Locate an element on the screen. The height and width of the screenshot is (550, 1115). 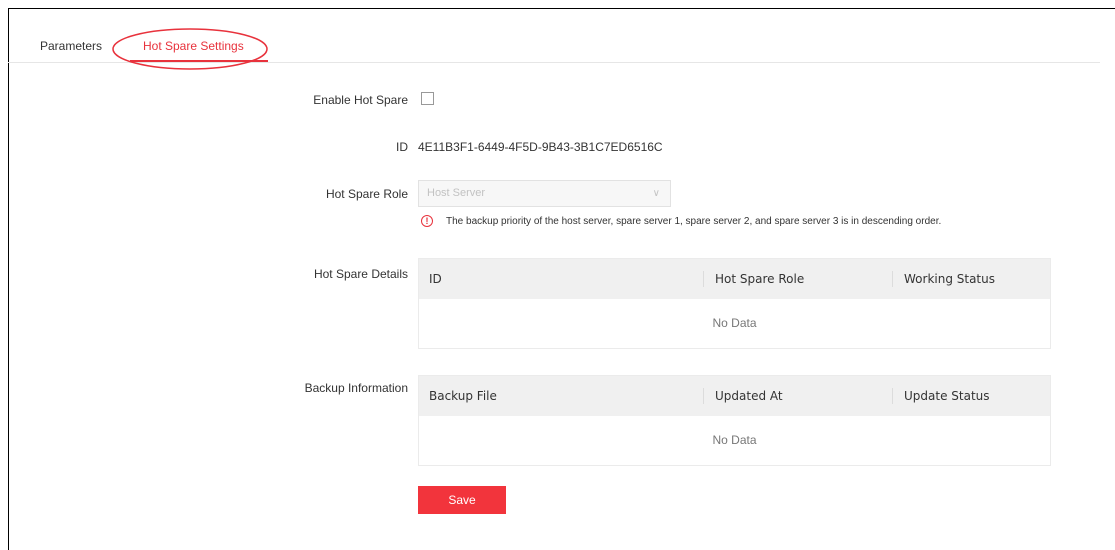
column-header-hot-spare-role: Hot Spare Role is located at coordinates (760, 279).